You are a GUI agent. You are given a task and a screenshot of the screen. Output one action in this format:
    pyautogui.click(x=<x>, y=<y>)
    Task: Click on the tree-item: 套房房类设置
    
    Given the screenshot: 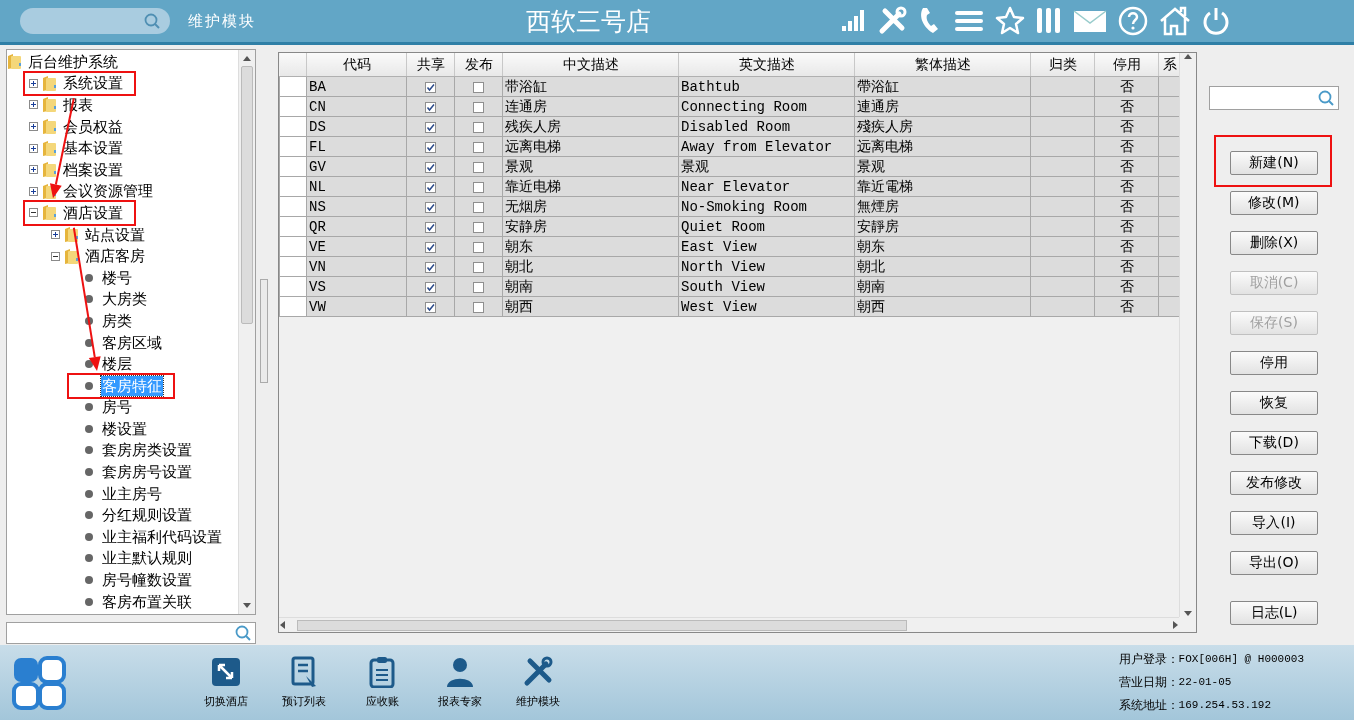 What is the action you would take?
    pyautogui.click(x=147, y=450)
    